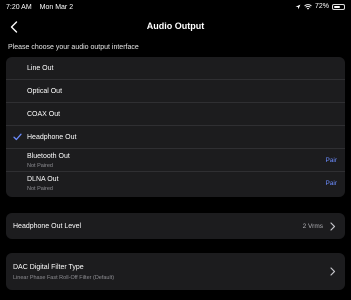  What do you see at coordinates (175, 91) in the screenshot?
I see `option-optical-out: Optical Out` at bounding box center [175, 91].